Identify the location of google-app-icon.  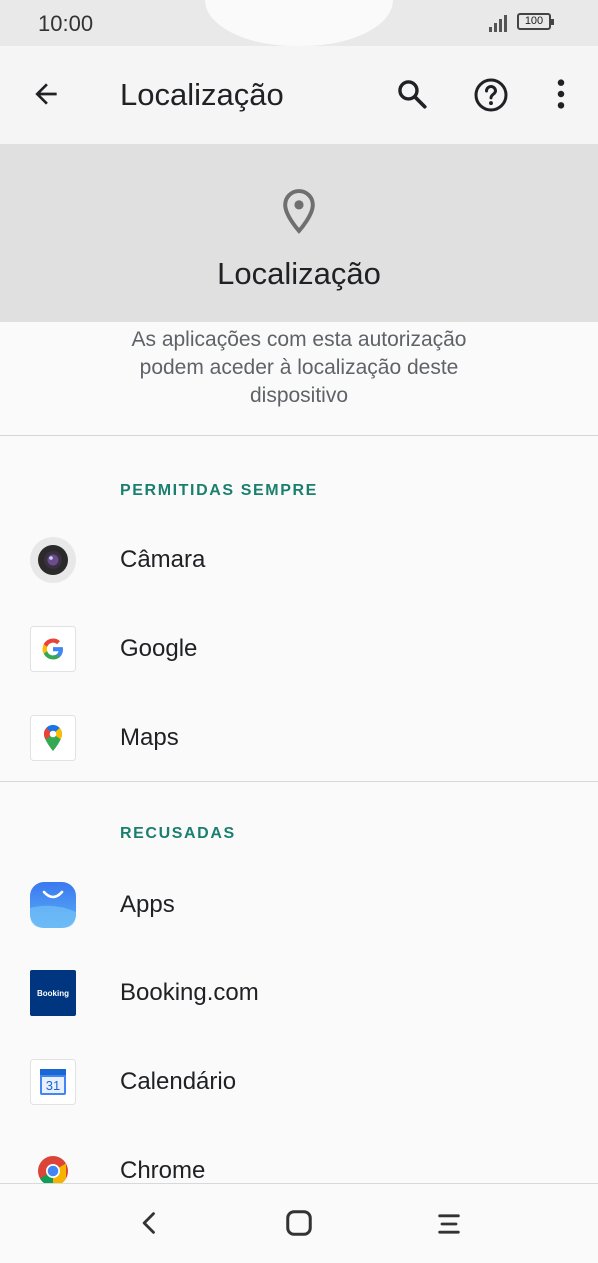
(53, 649).